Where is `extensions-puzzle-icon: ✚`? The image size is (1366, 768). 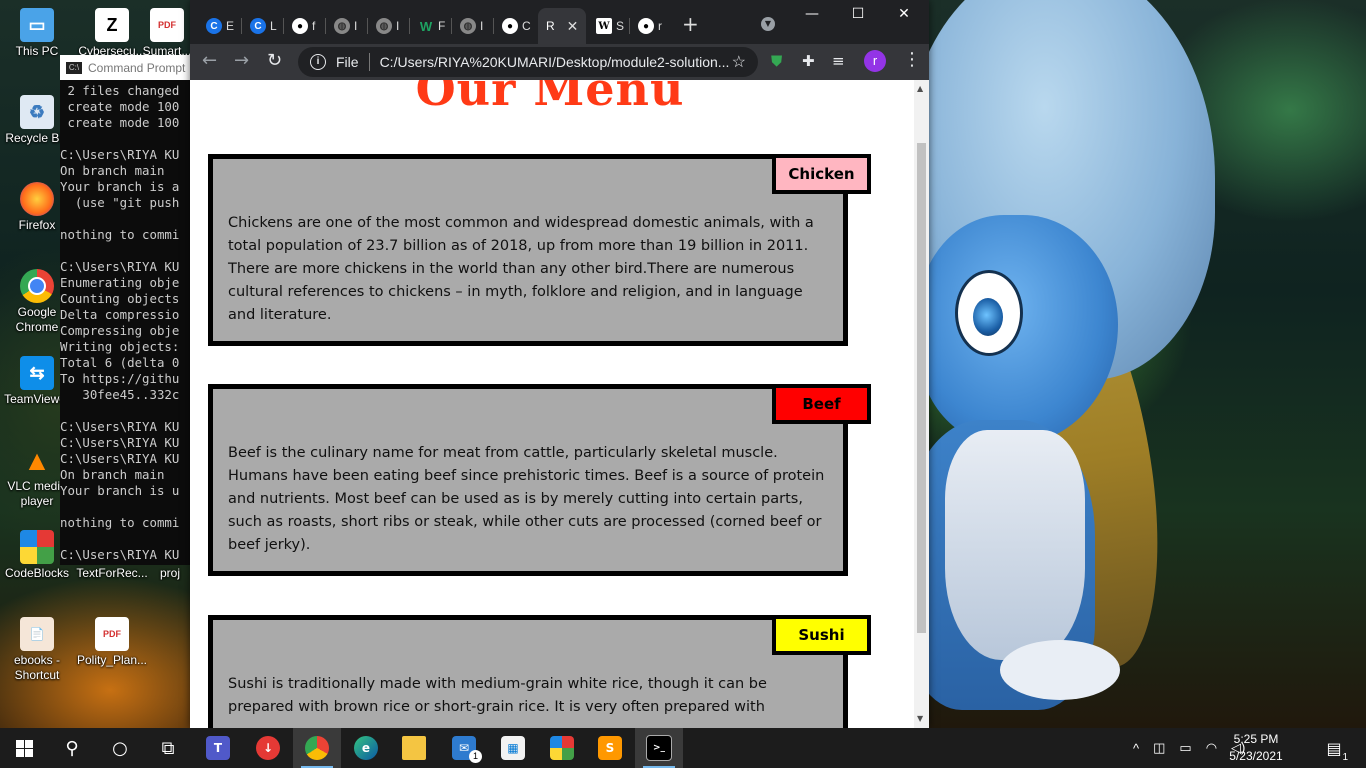
extensions-puzzle-icon: ✚ is located at coordinates (808, 61).